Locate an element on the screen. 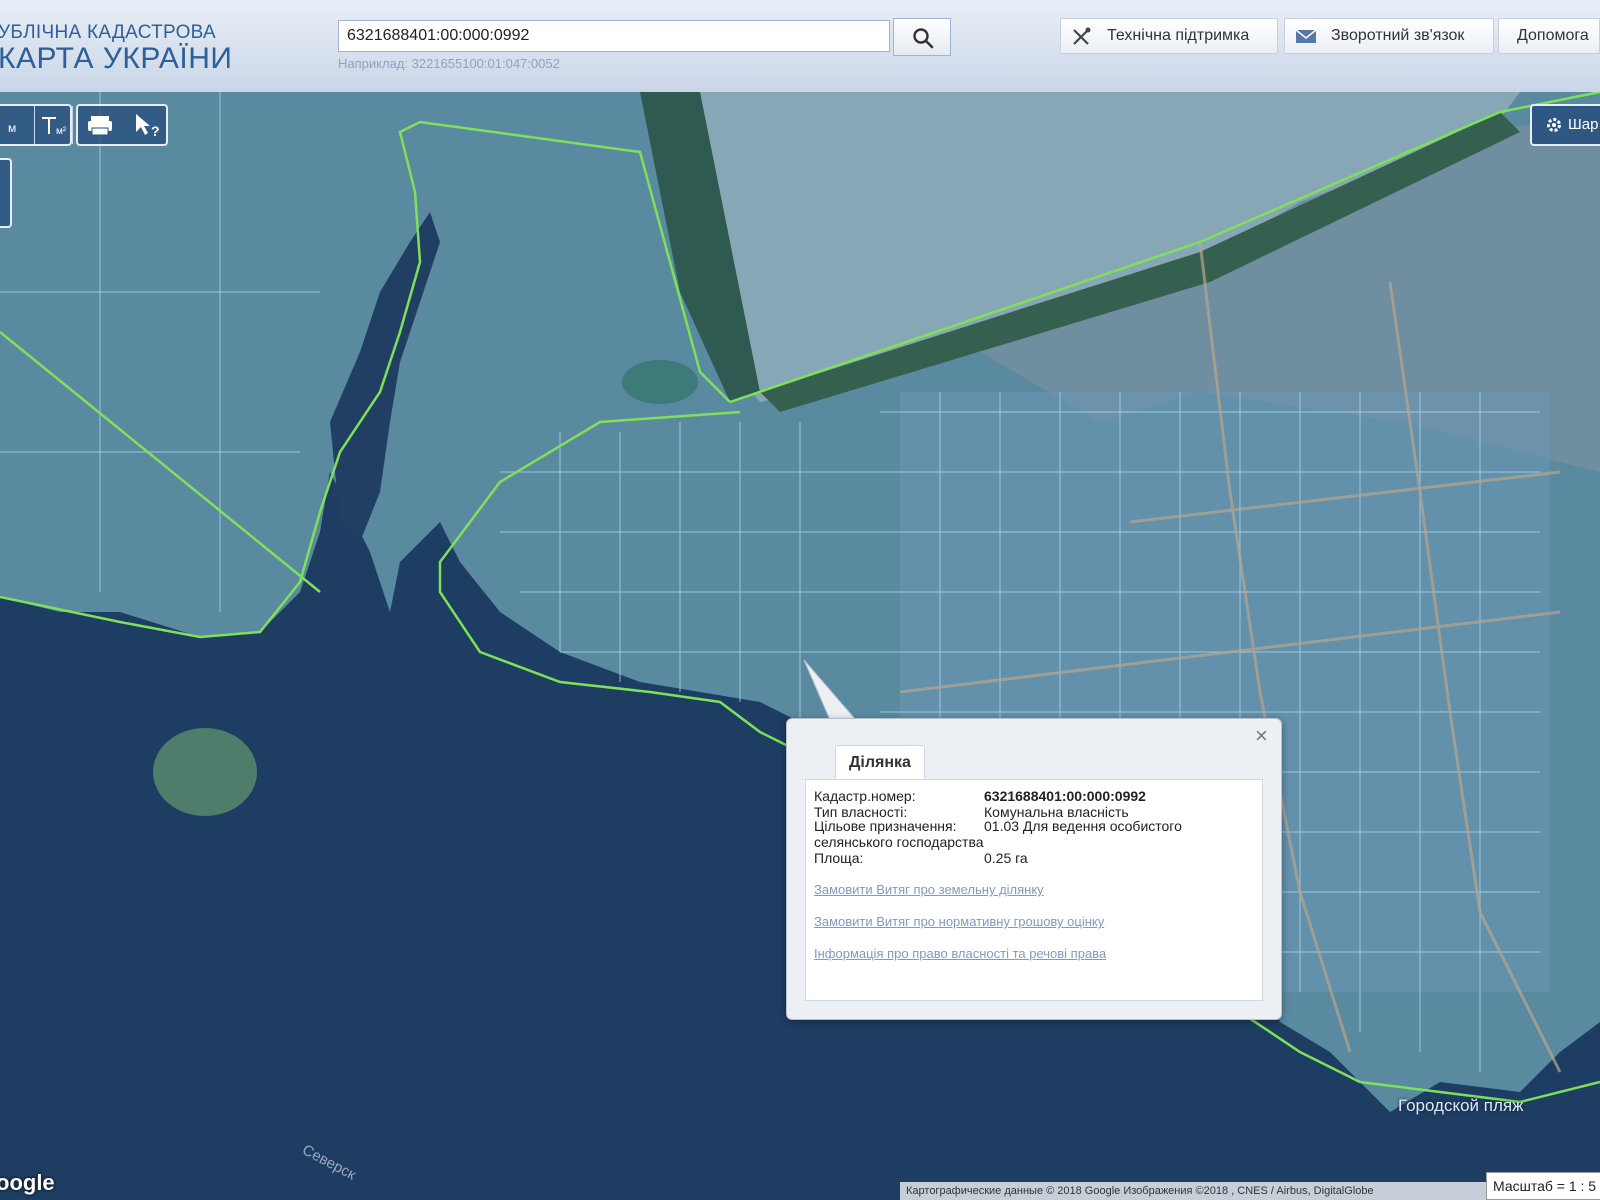 This screenshot has width=1600, height=1200. help-label: Допомога is located at coordinates (1553, 35).